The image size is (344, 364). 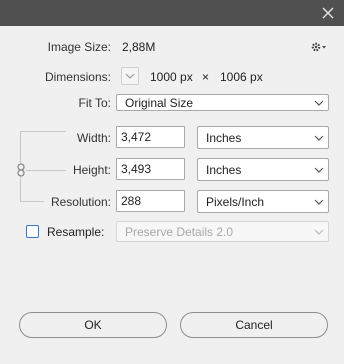 I want to click on resample-label: Resample:, so click(x=76, y=232).